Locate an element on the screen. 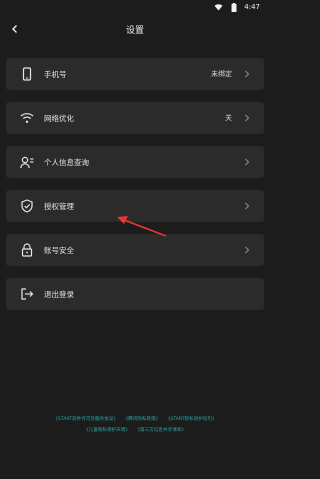 Image resolution: width=320 pixels, height=479 pixels. menu-item-value: 未绑定 is located at coordinates (221, 74).